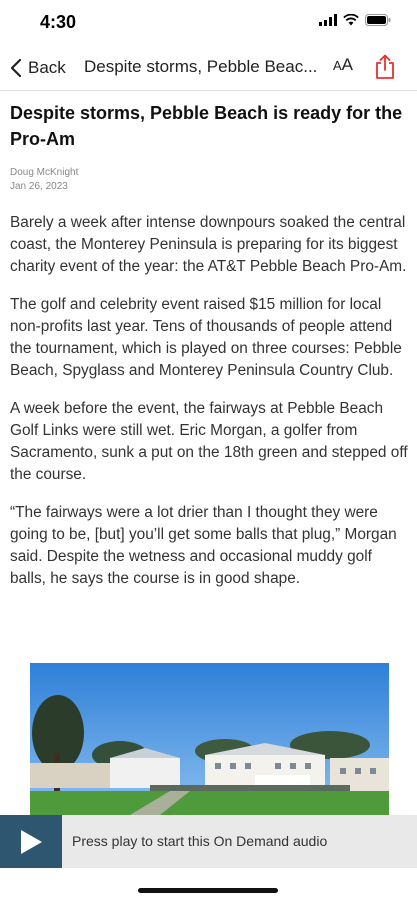 This screenshot has width=417, height=900. I want to click on text-size-small-glyph: A, so click(337, 65).